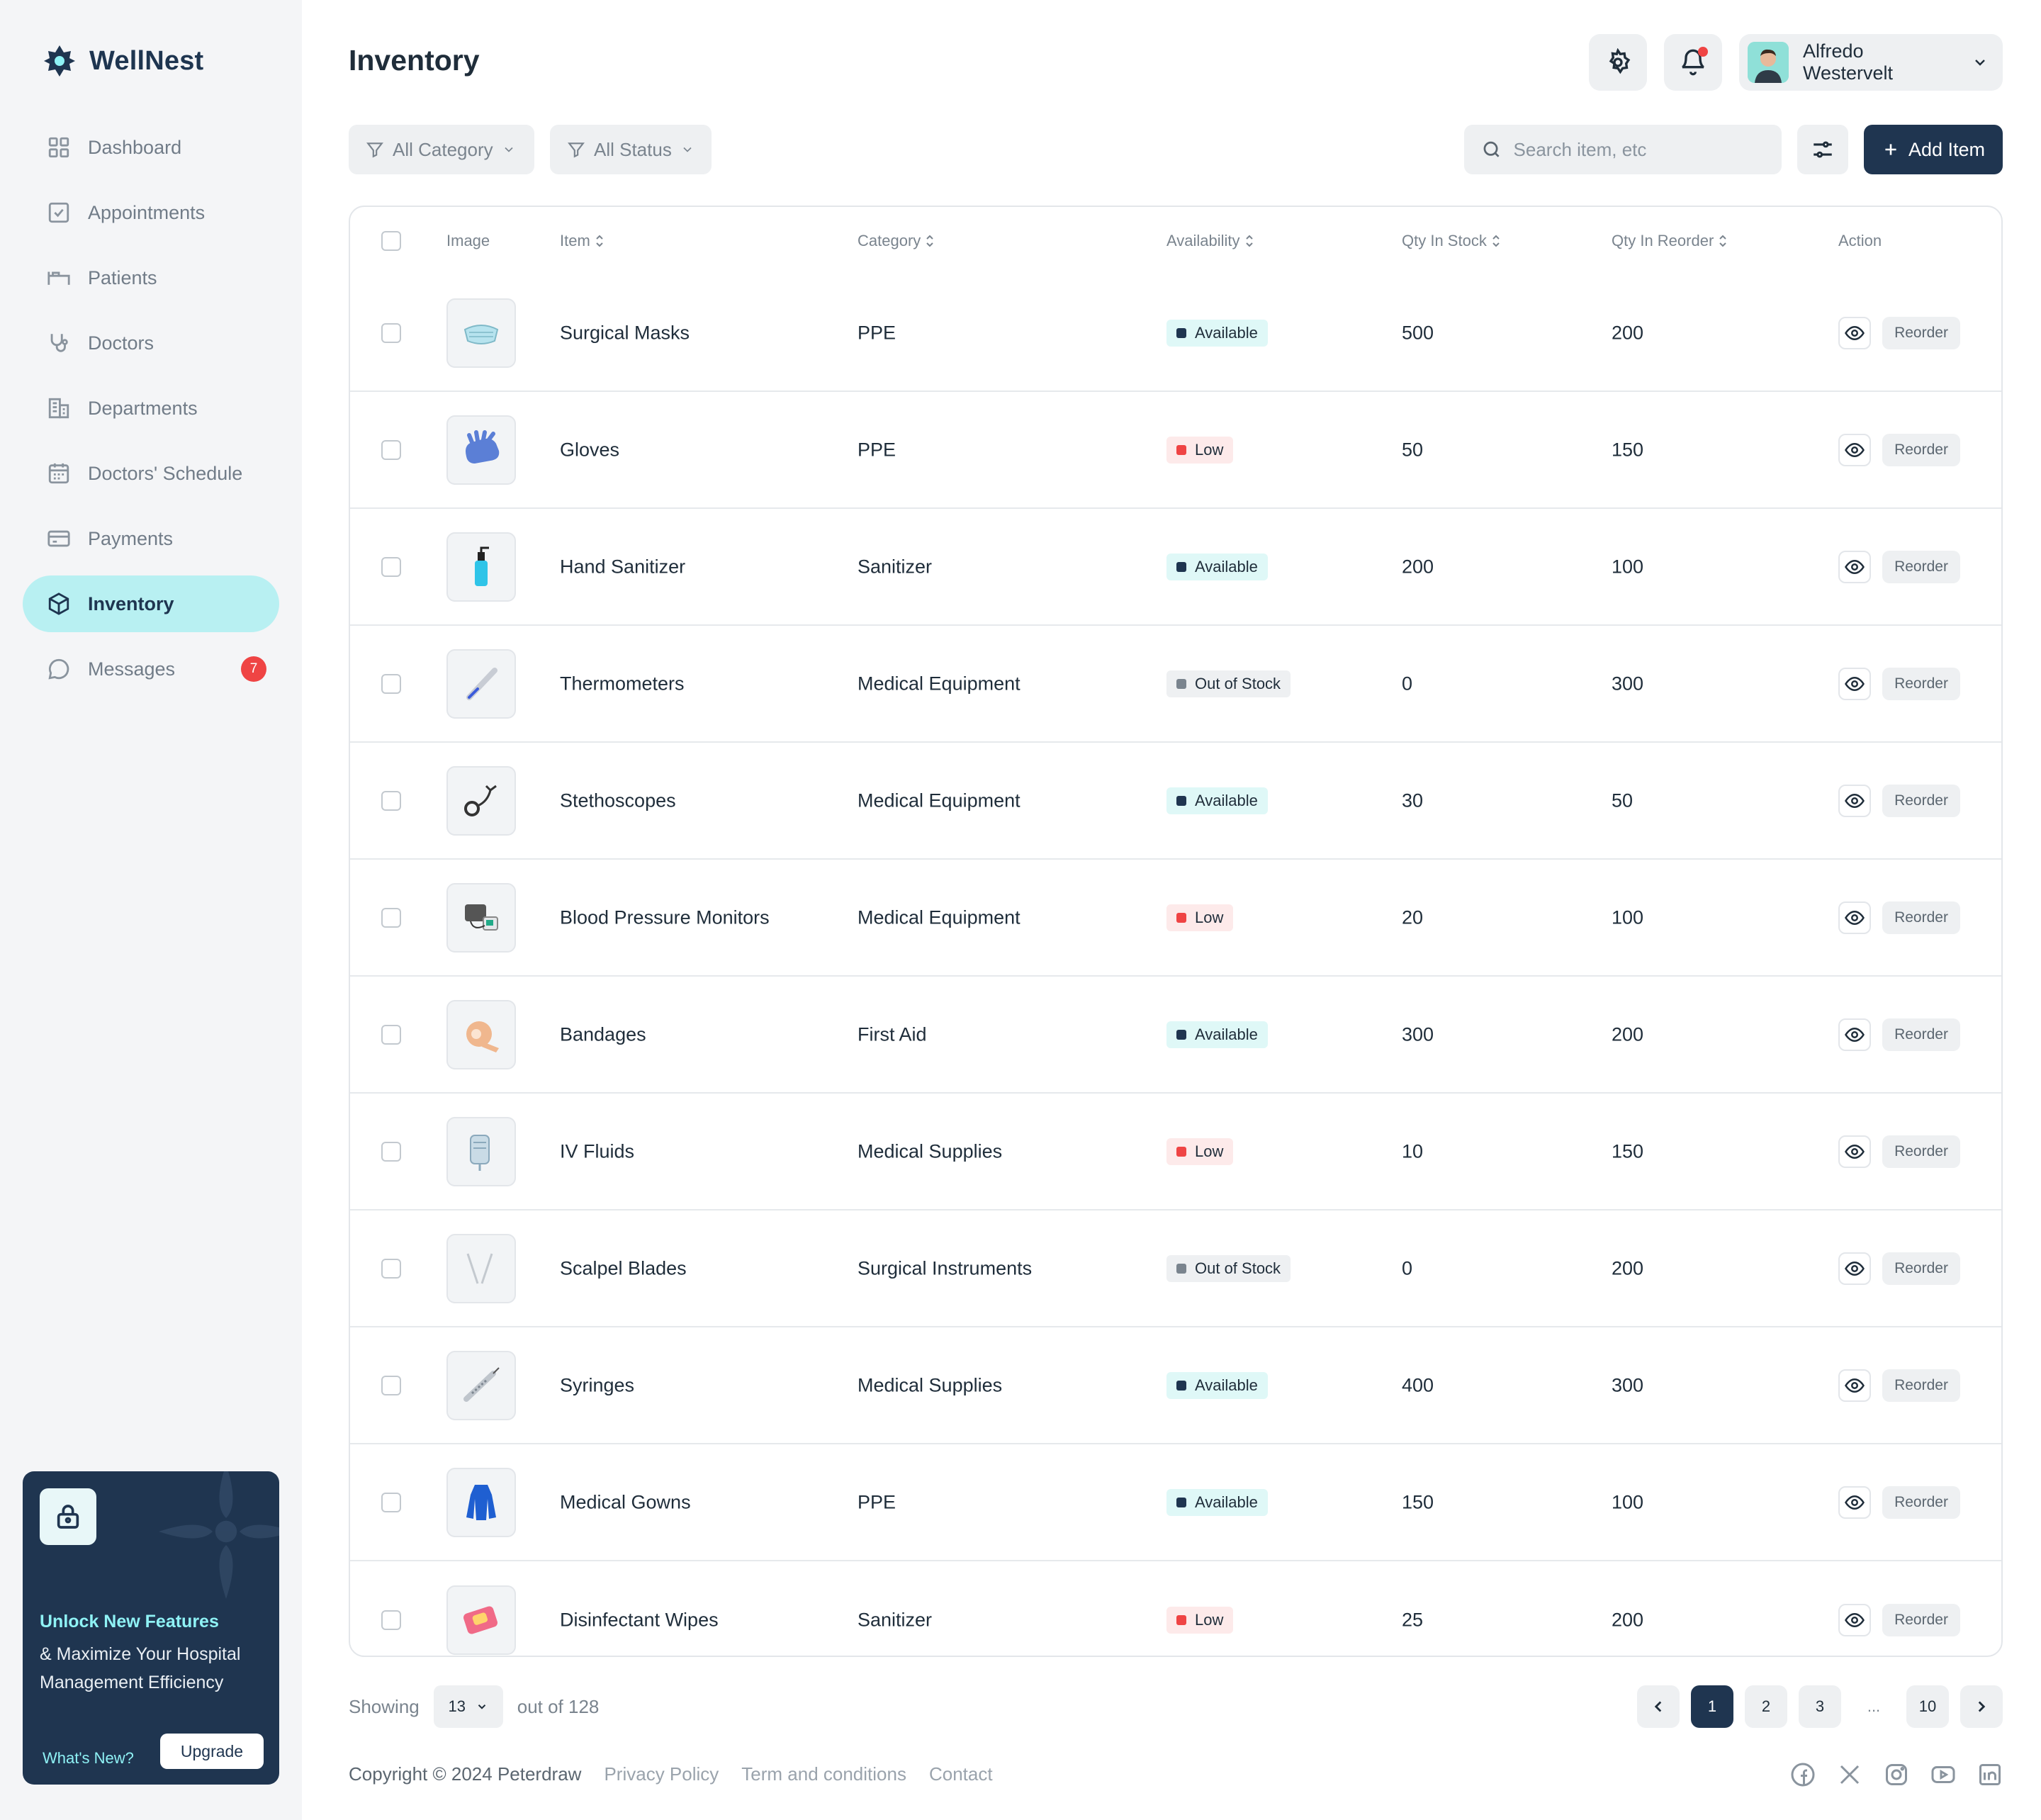 The height and width of the screenshot is (1820, 2041). Describe the element at coordinates (939, 683) in the screenshot. I see `item-category: Medical Equipment` at that location.